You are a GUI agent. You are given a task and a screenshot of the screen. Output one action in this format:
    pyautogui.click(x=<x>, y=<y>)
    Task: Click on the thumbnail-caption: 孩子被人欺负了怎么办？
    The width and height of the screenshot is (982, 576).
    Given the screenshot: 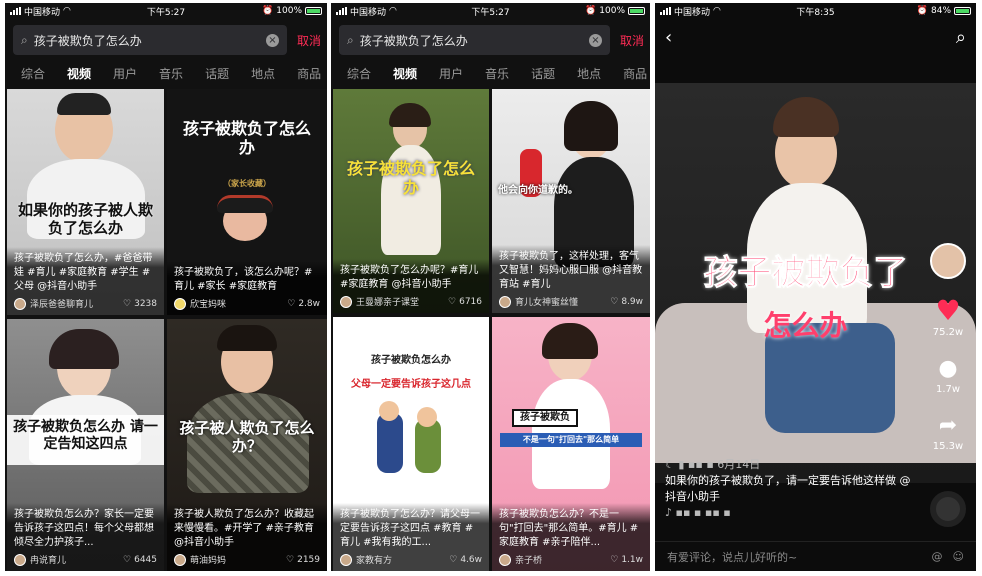 What is the action you would take?
    pyautogui.click(x=247, y=437)
    